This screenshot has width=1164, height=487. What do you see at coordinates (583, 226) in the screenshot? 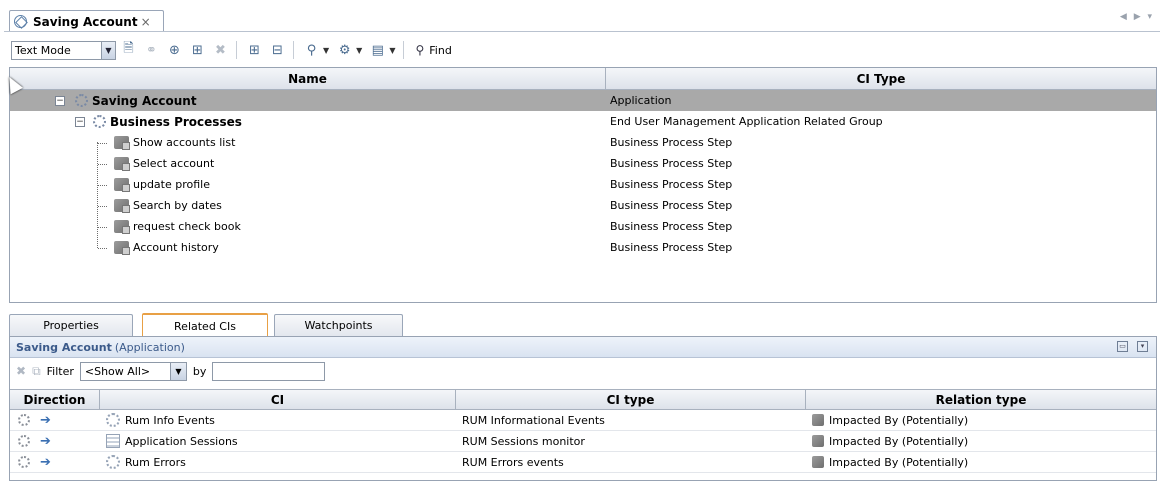
I see `tree-row: request check book Business Process Step` at bounding box center [583, 226].